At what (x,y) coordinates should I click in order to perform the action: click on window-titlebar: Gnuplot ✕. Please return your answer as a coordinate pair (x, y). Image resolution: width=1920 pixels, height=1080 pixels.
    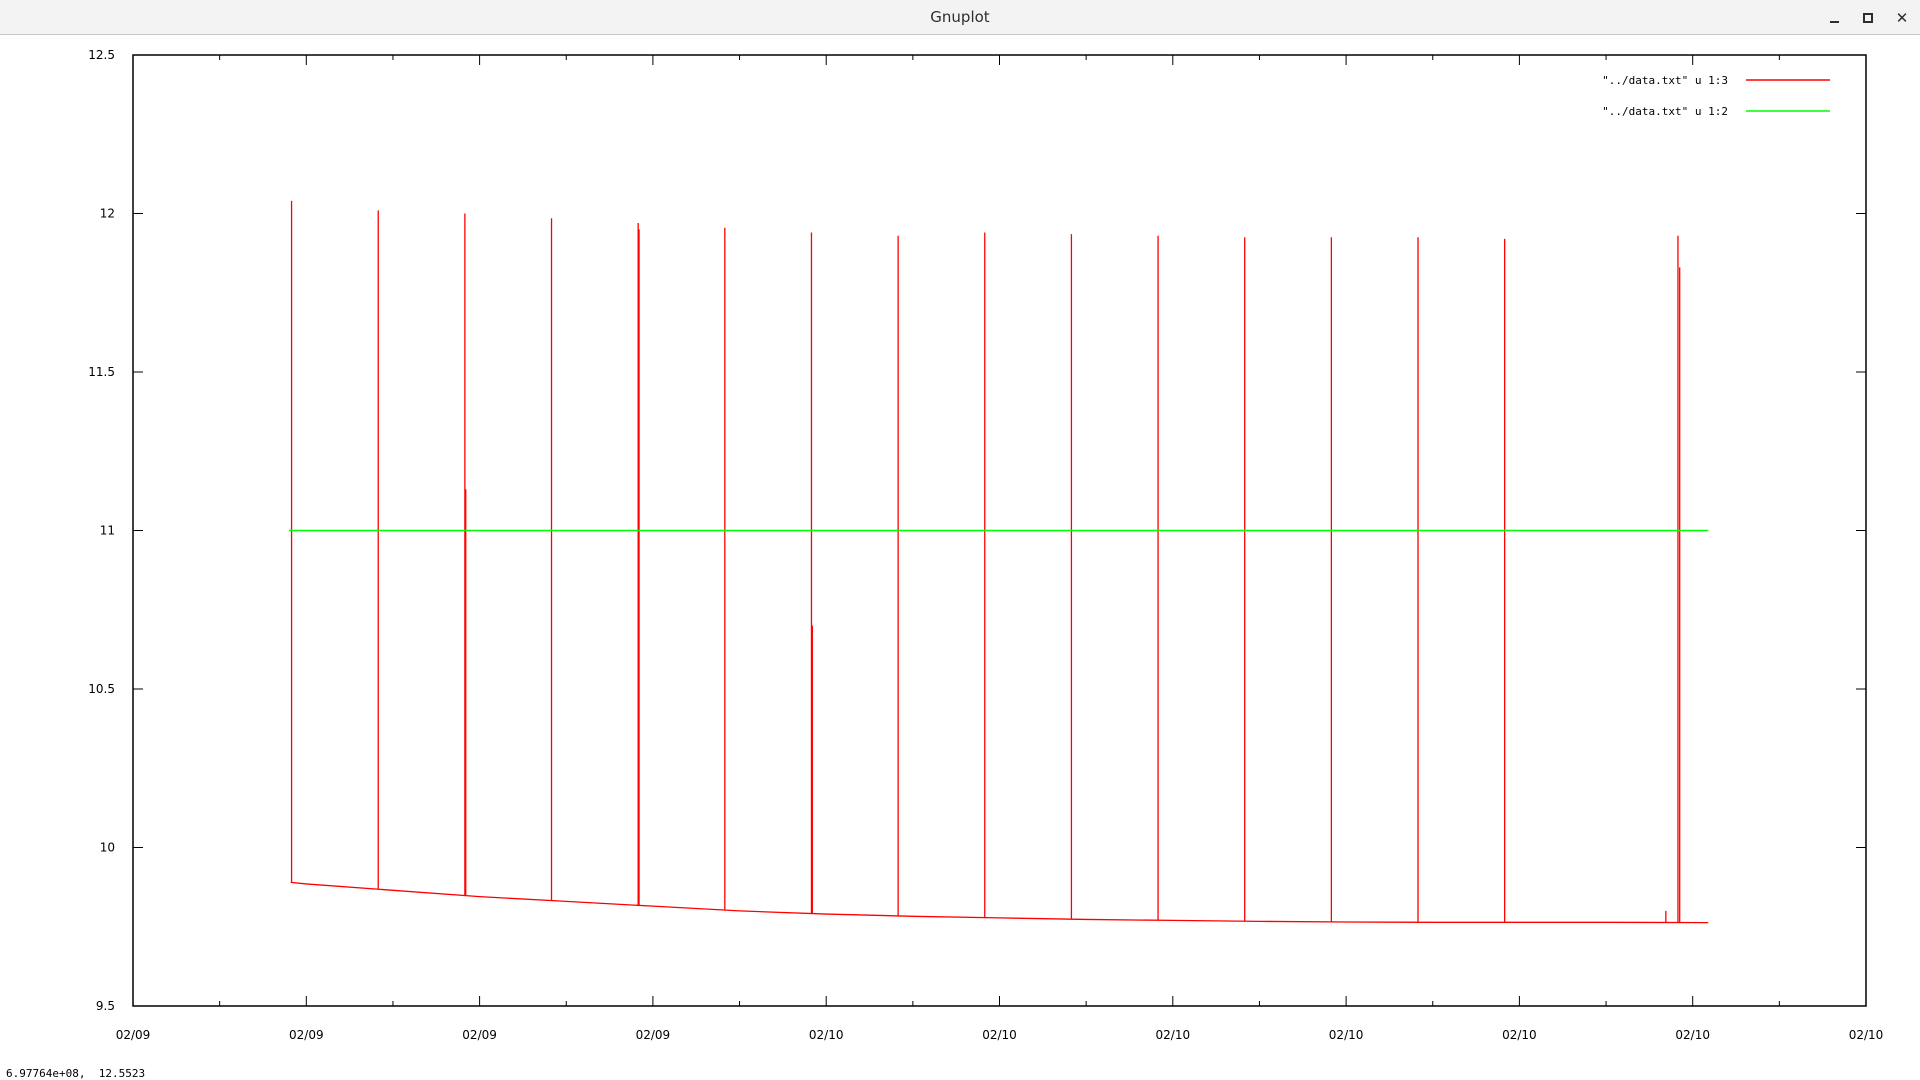
    Looking at the image, I should click on (960, 17).